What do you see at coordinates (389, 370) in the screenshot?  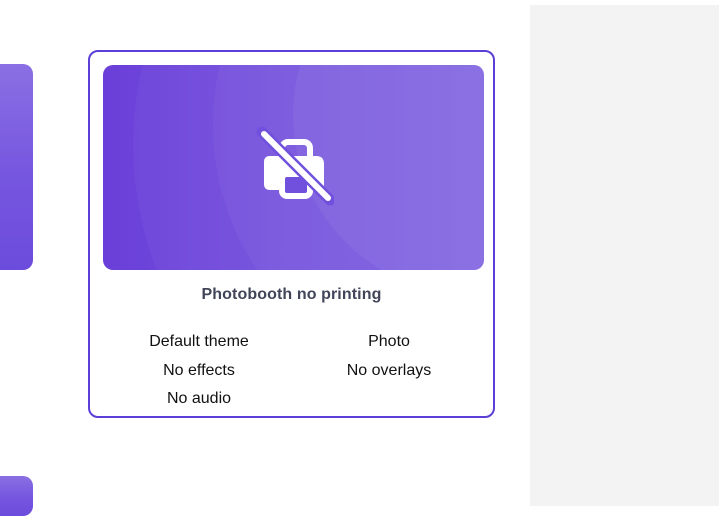 I see `feature-overlays: No overlays` at bounding box center [389, 370].